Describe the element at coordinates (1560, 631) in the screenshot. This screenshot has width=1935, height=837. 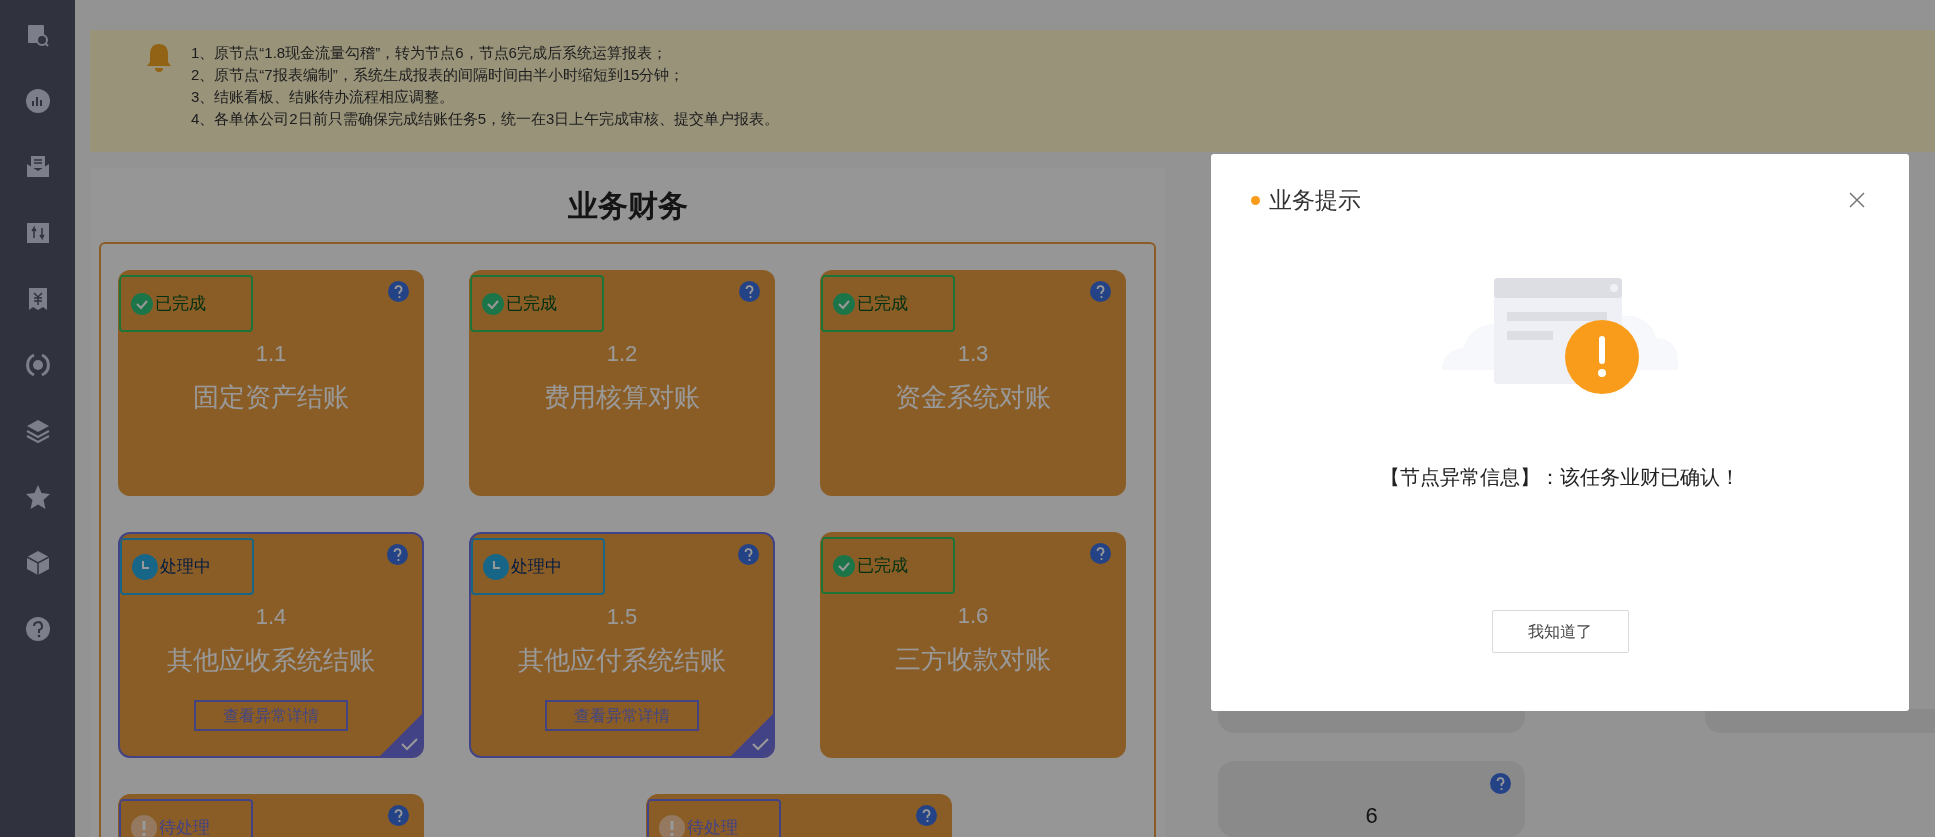
I see `acknowledge-button: 我知道了` at that location.